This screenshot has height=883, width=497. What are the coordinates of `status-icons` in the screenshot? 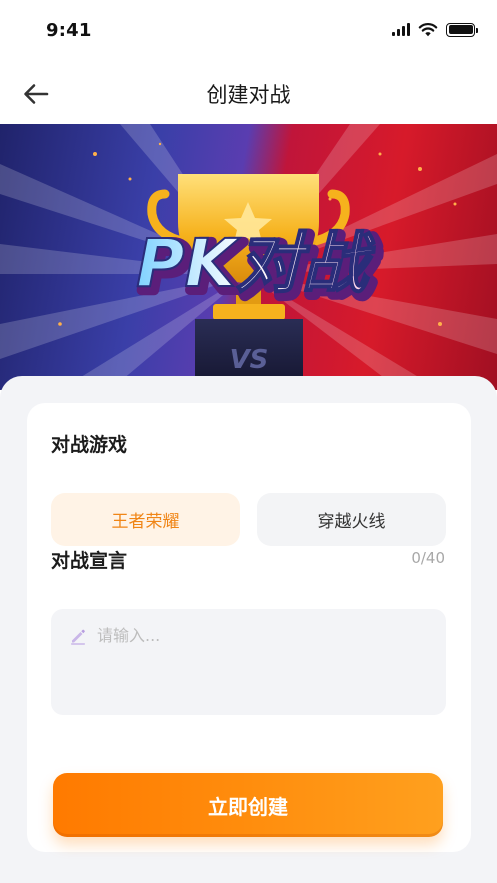 It's located at (435, 29).